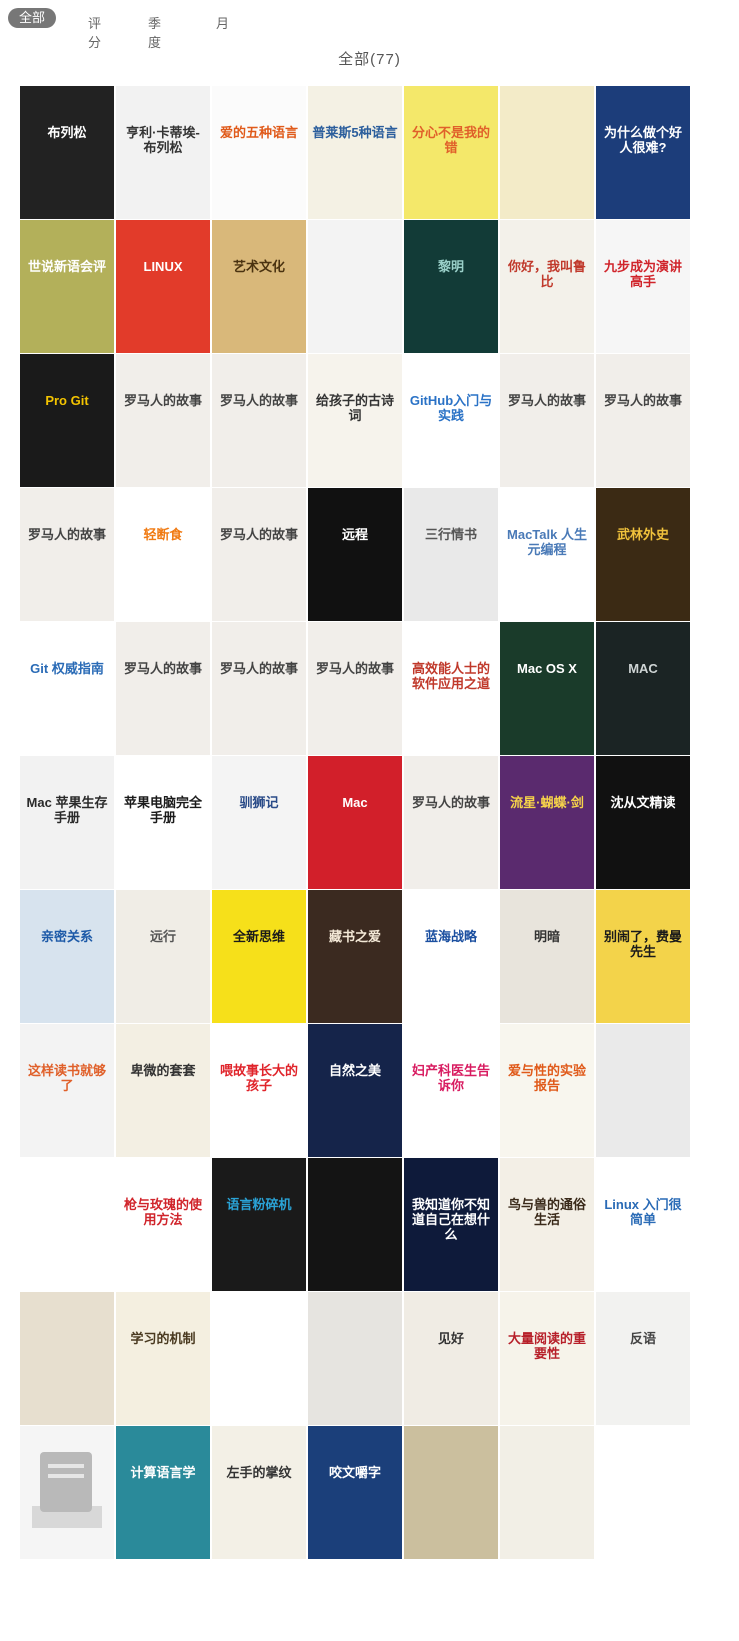 Image resolution: width=739 pixels, height=1641 pixels. What do you see at coordinates (451, 420) in the screenshot?
I see `book-cover: GitHub入门与实践` at bounding box center [451, 420].